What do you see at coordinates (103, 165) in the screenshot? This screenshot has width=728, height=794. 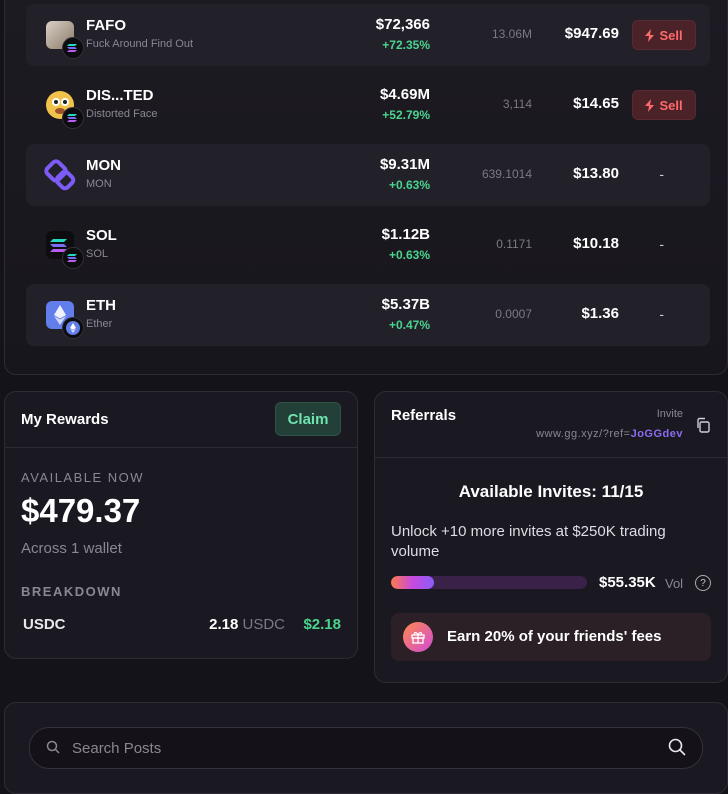 I see `token-symbol: MON` at bounding box center [103, 165].